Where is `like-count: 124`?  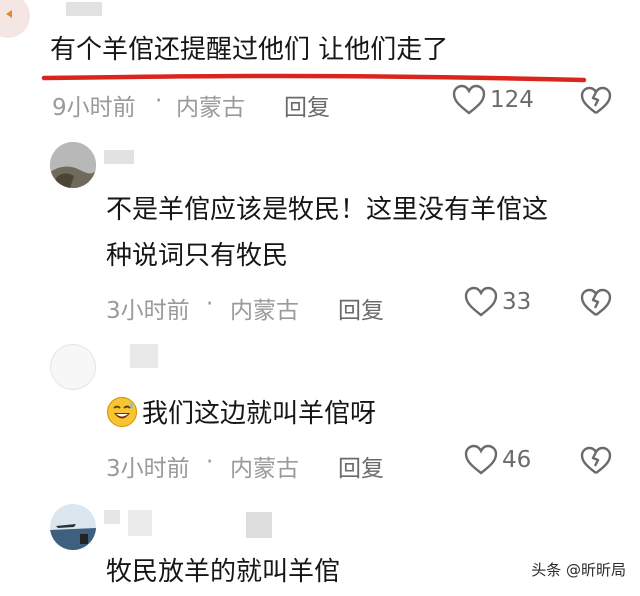 like-count: 124 is located at coordinates (512, 100).